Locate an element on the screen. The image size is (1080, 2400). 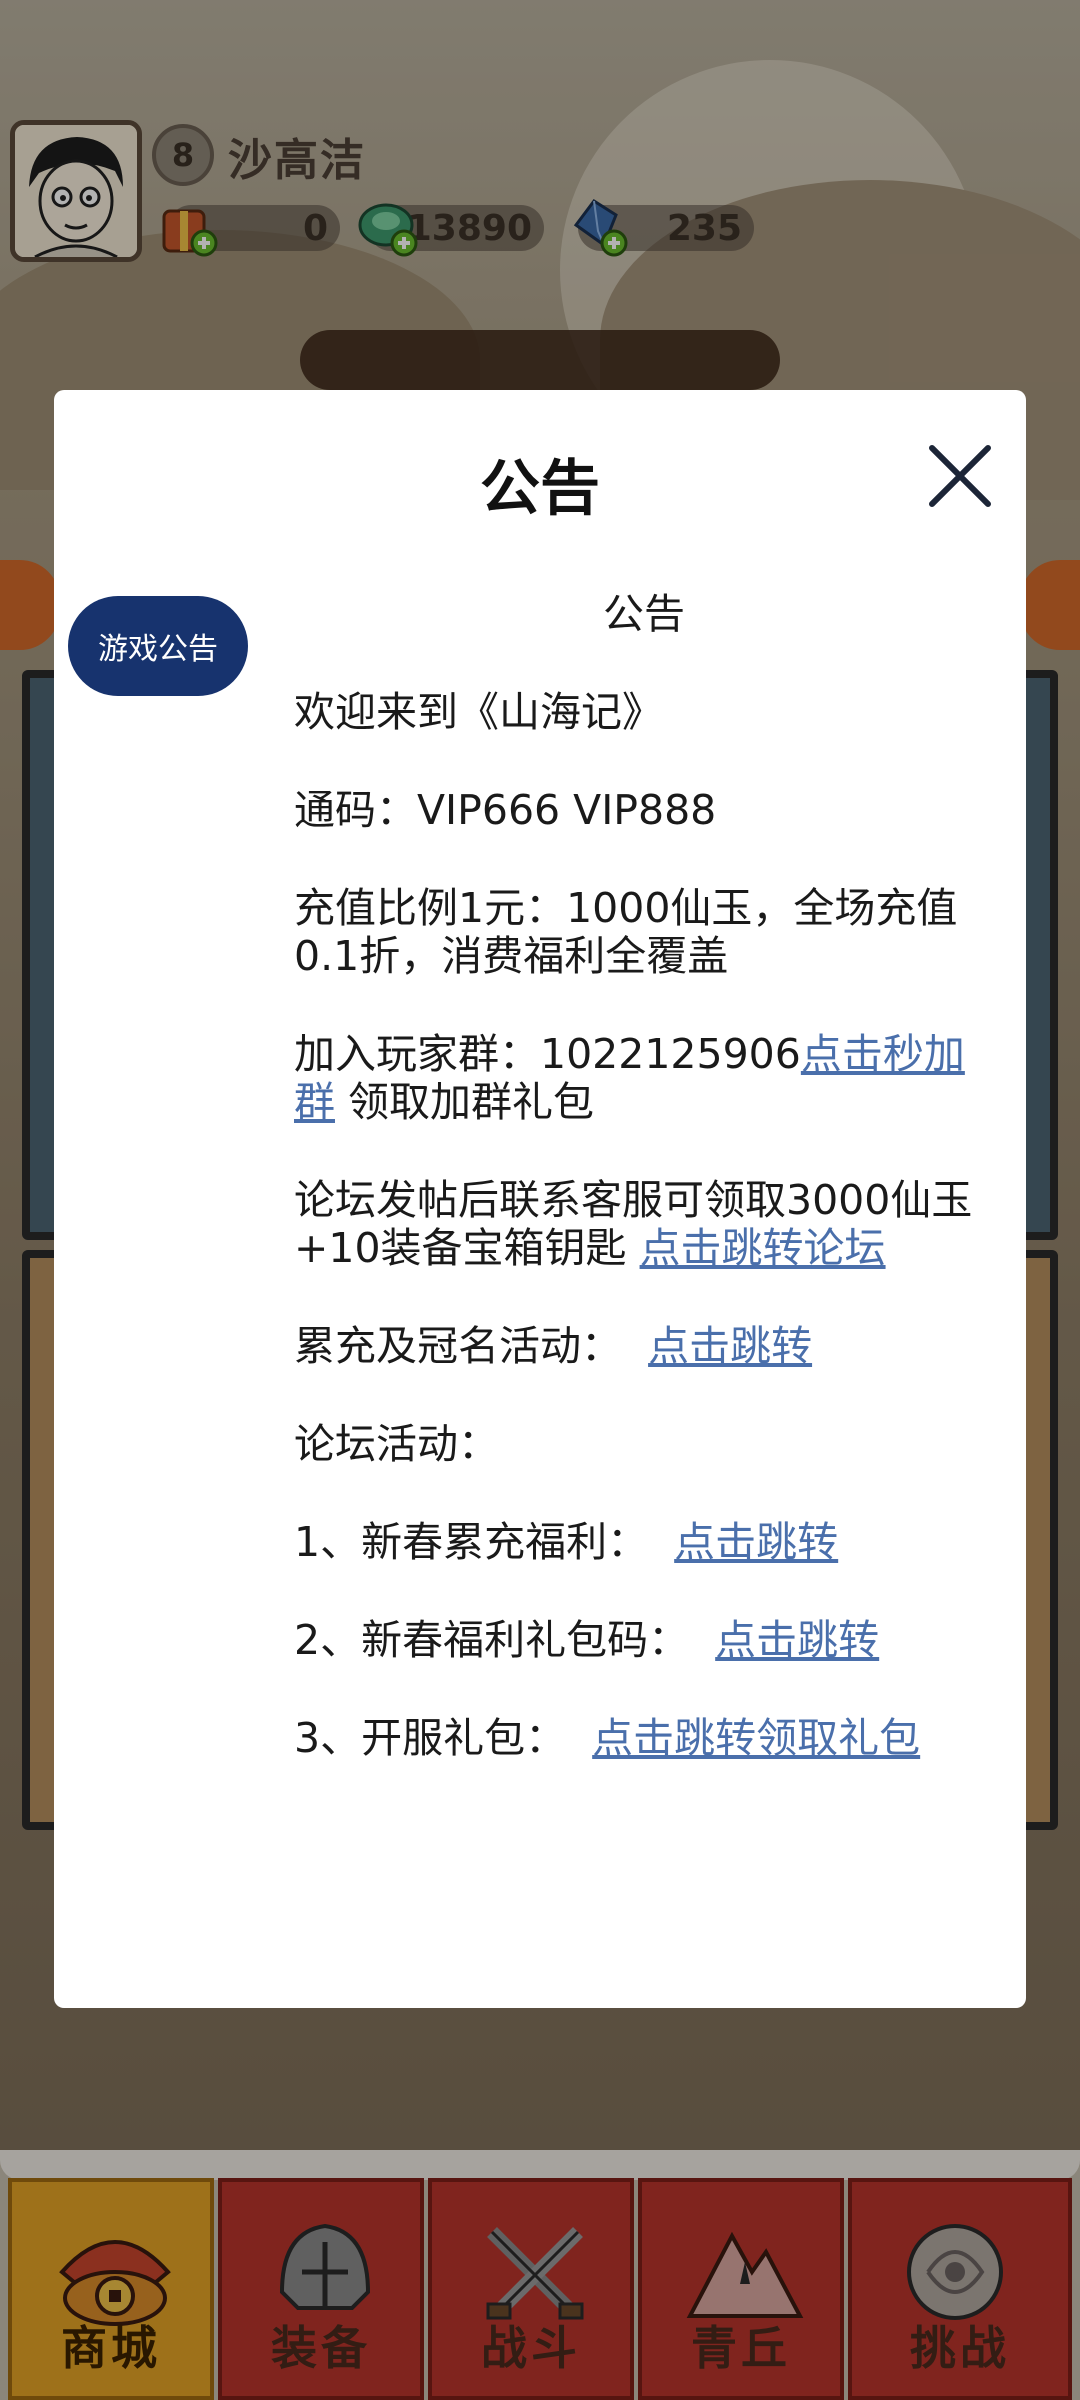
player-group-text: 加入玩家群：1022125906 is located at coordinates (547, 1054).